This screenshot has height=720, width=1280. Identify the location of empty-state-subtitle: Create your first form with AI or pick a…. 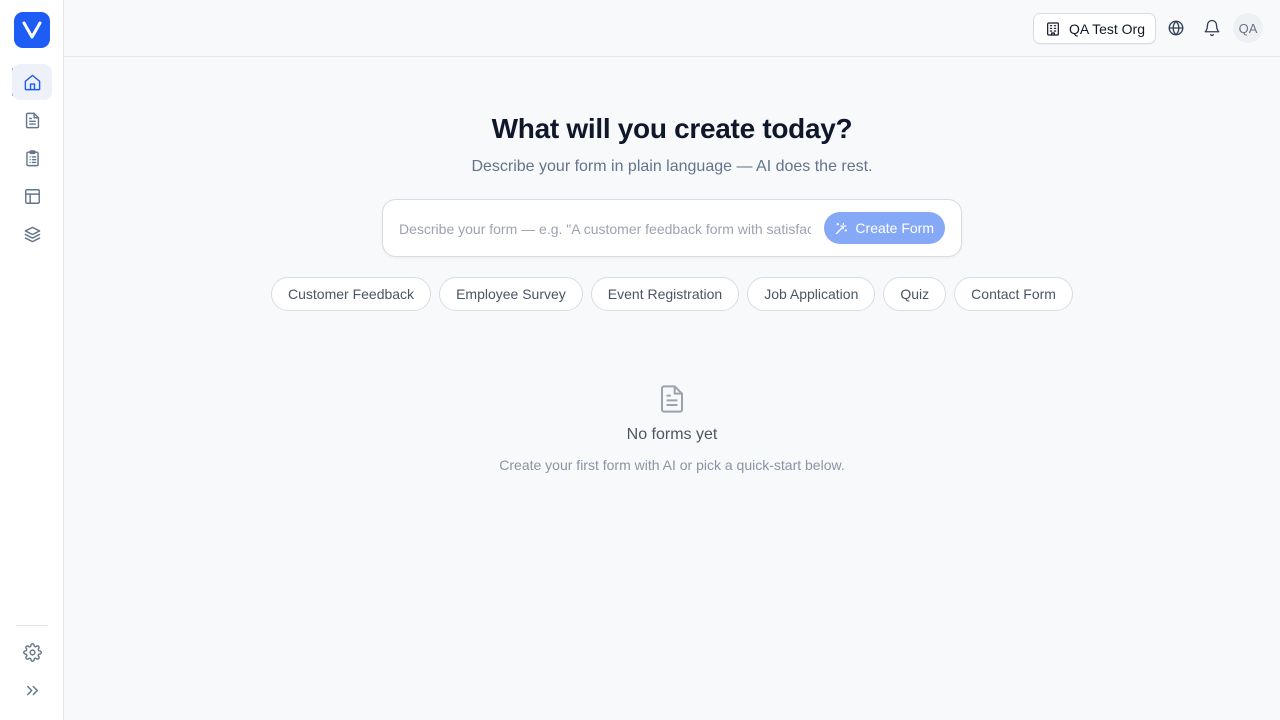
(672, 465).